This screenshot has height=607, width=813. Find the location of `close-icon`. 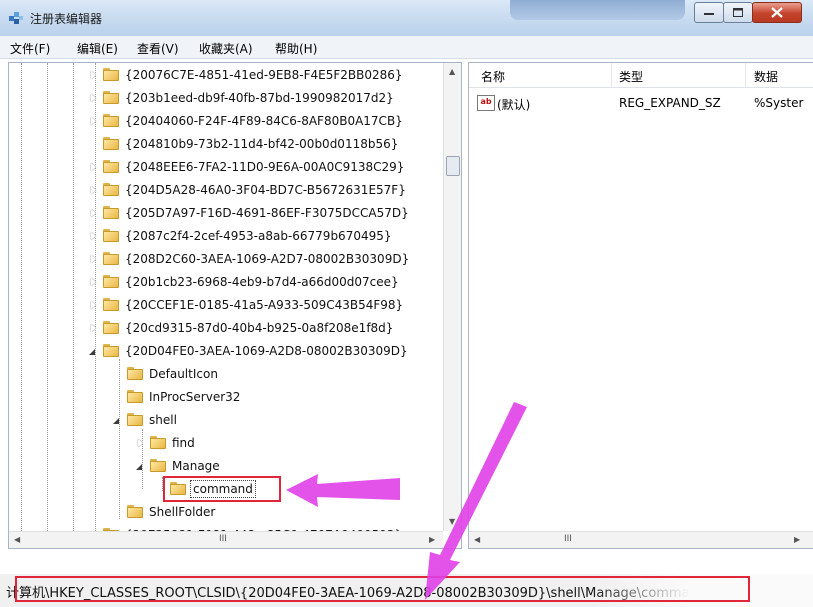

close-icon is located at coordinates (777, 12).